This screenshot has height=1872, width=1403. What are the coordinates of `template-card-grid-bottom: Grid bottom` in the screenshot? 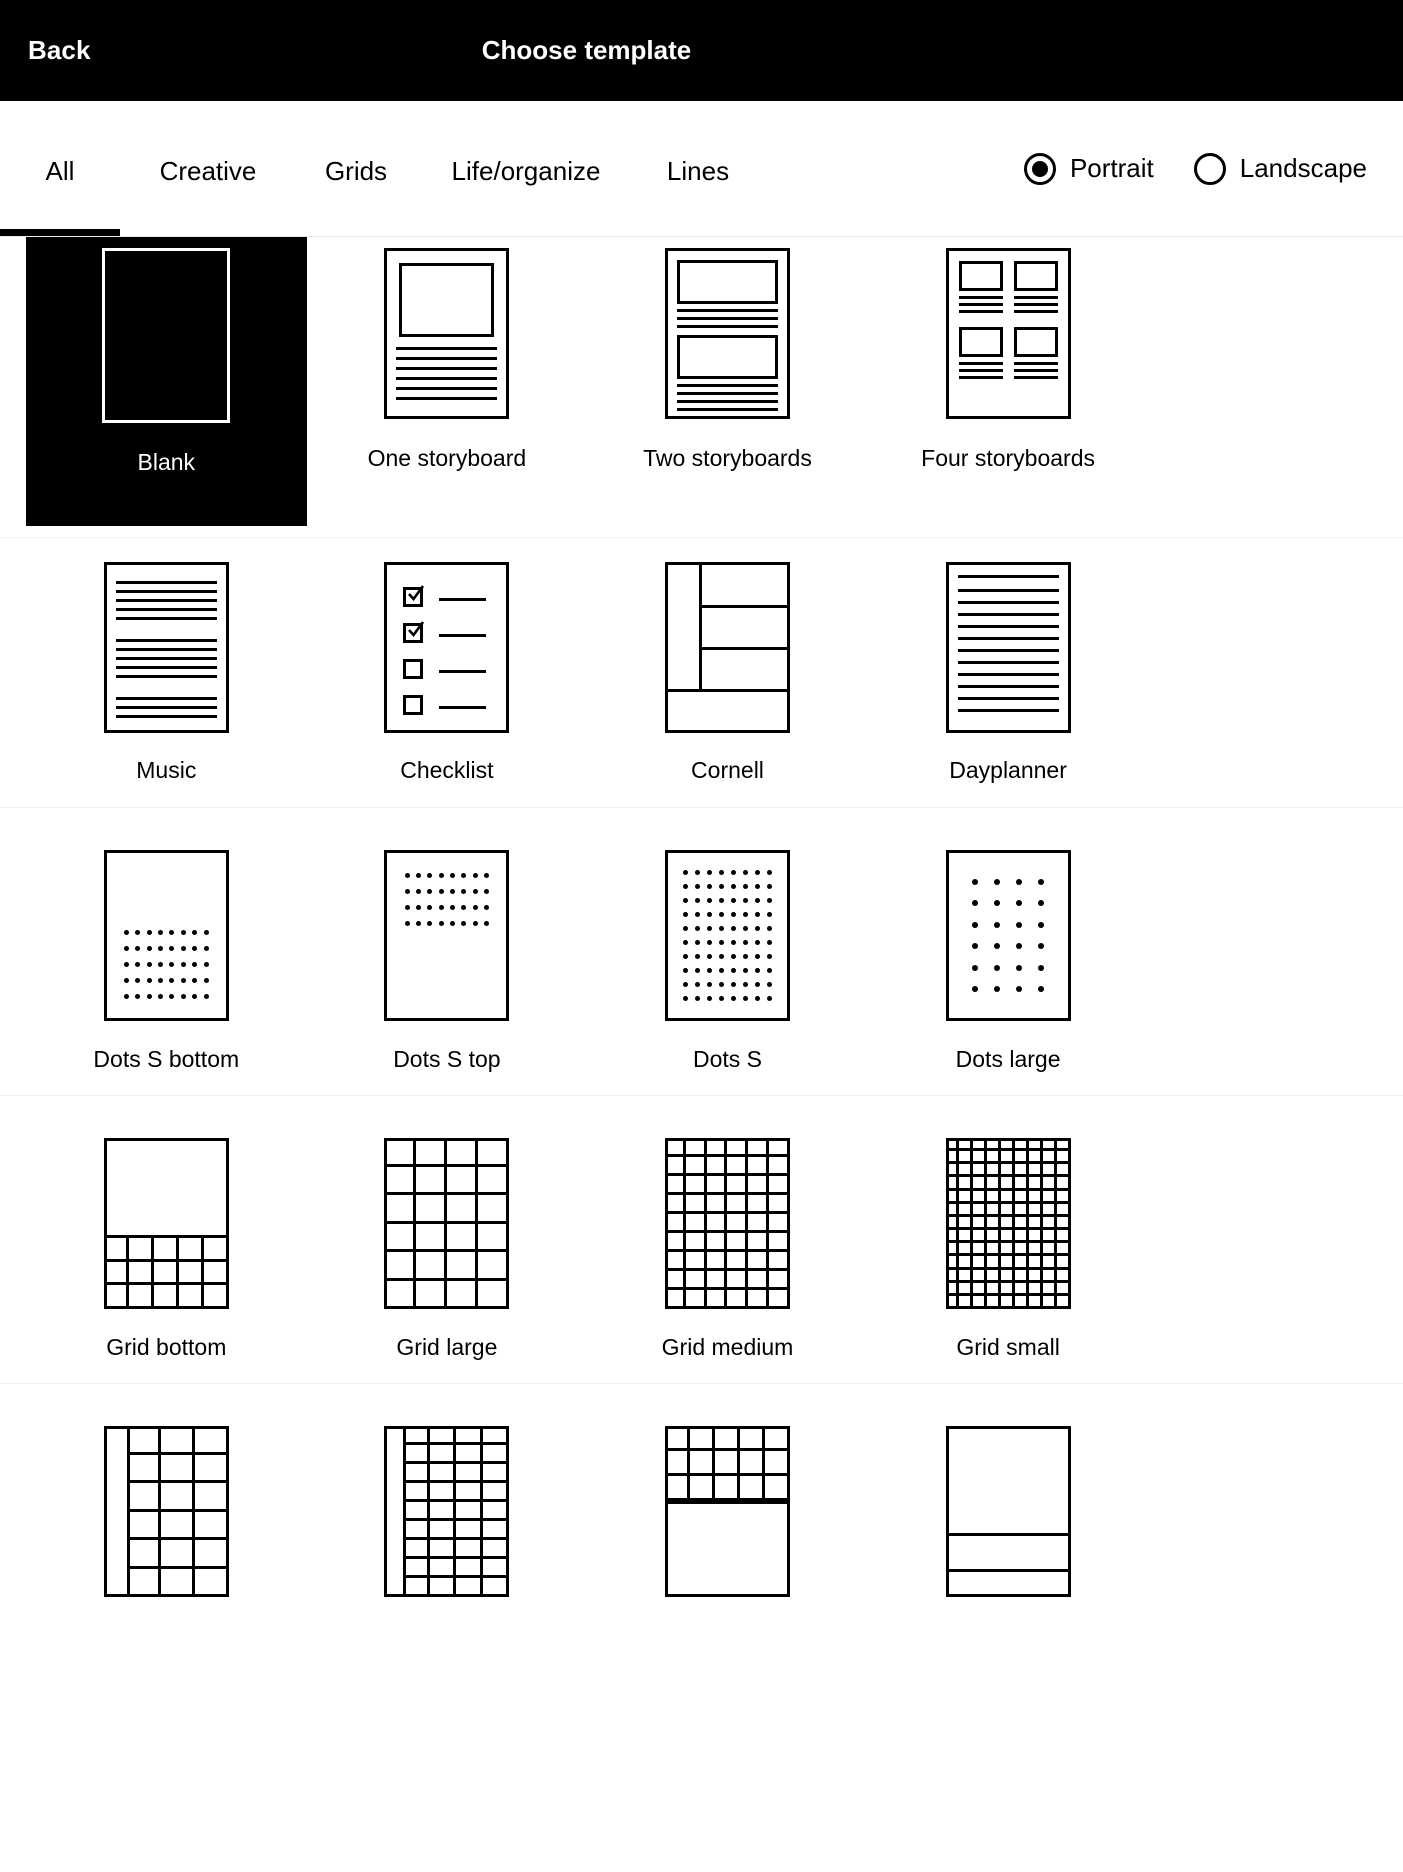 It's located at (166, 1239).